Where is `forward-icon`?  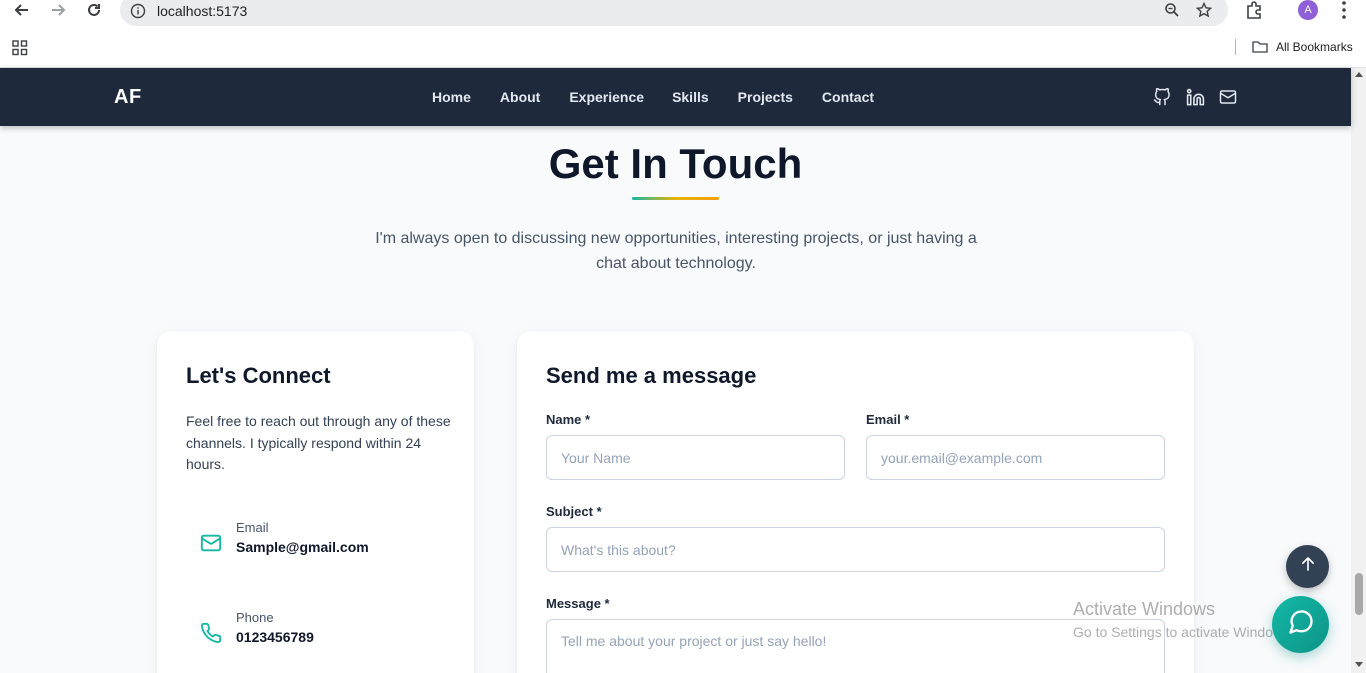
forward-icon is located at coordinates (58, 10).